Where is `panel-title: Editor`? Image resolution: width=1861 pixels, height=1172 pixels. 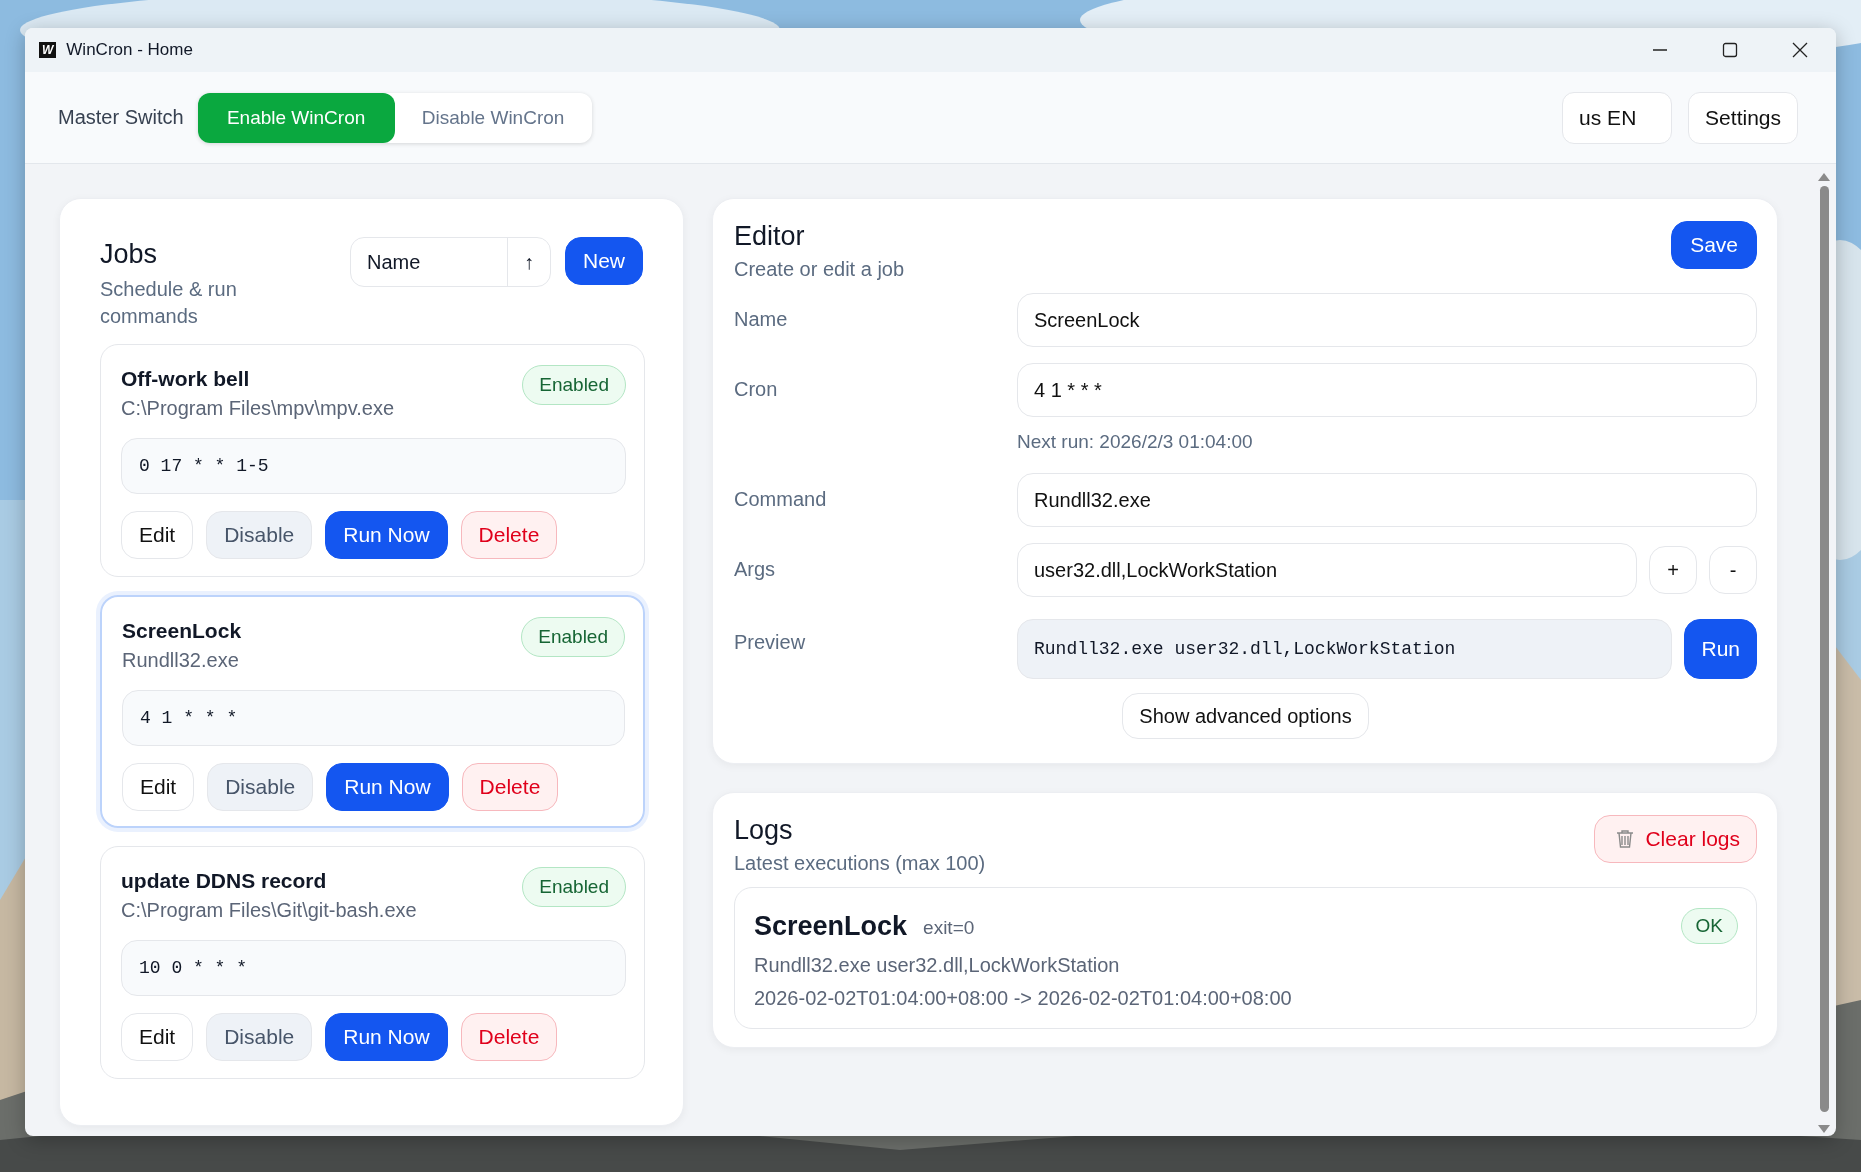
panel-title: Editor is located at coordinates (770, 236).